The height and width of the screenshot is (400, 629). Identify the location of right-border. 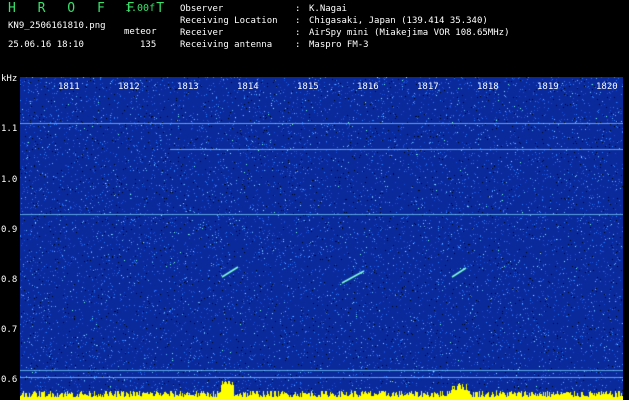
(626, 238).